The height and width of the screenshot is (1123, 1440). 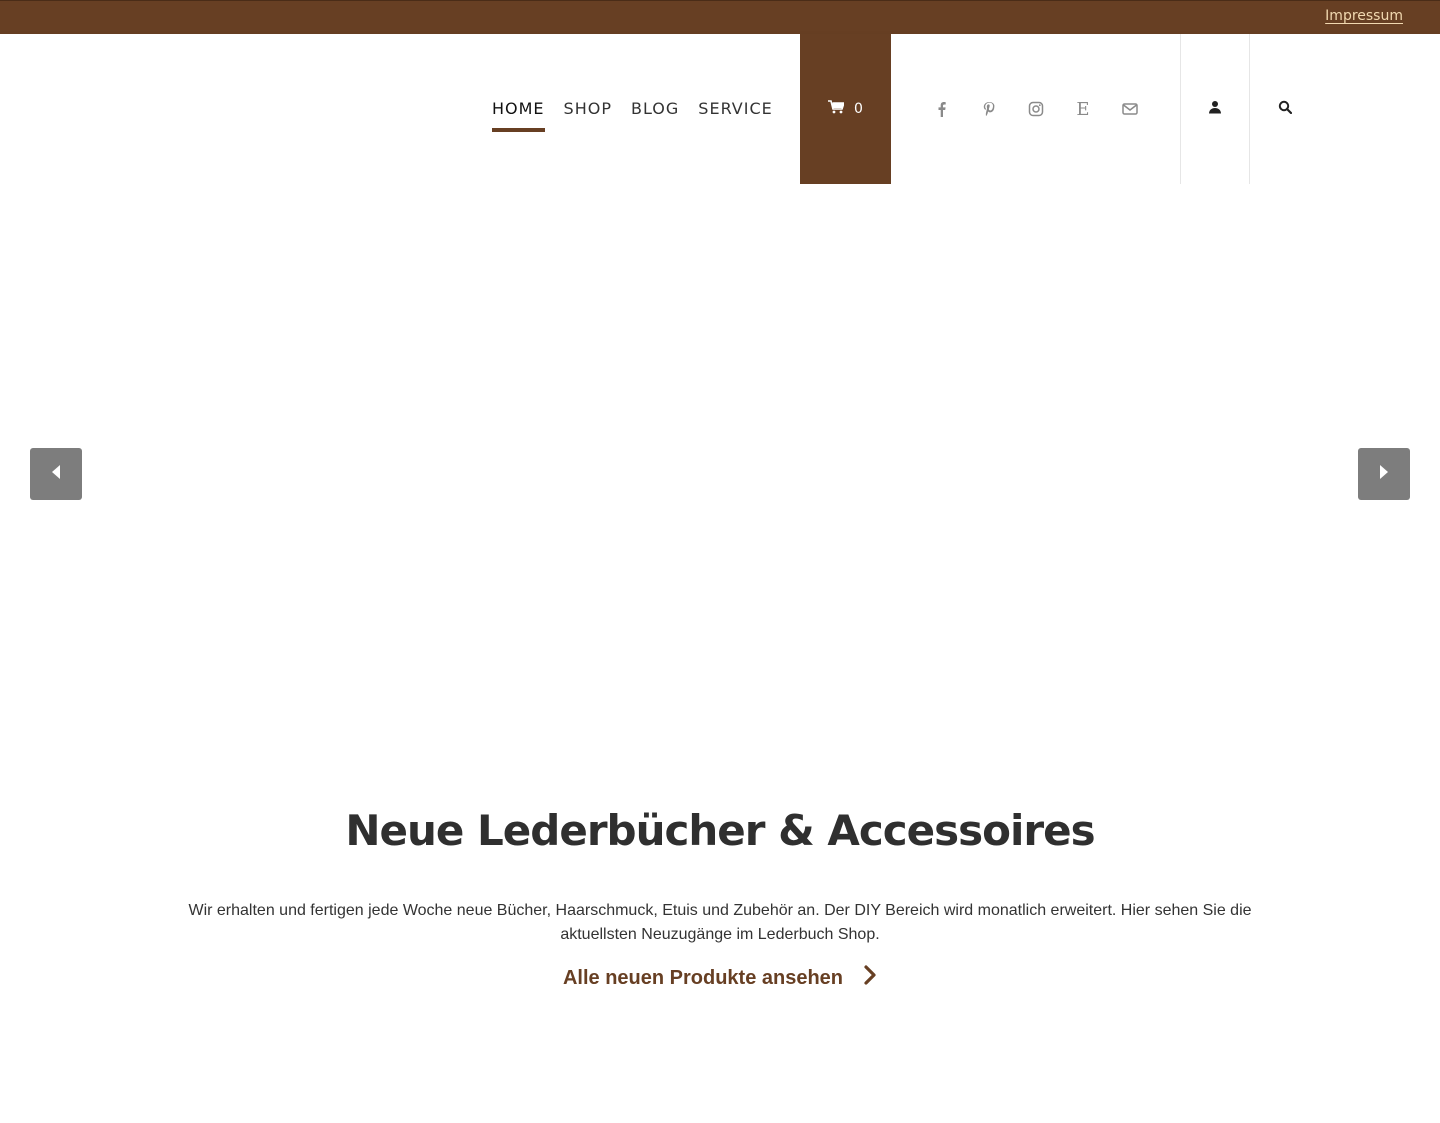 What do you see at coordinates (1364, 16) in the screenshot?
I see `impressum-link: Impressum` at bounding box center [1364, 16].